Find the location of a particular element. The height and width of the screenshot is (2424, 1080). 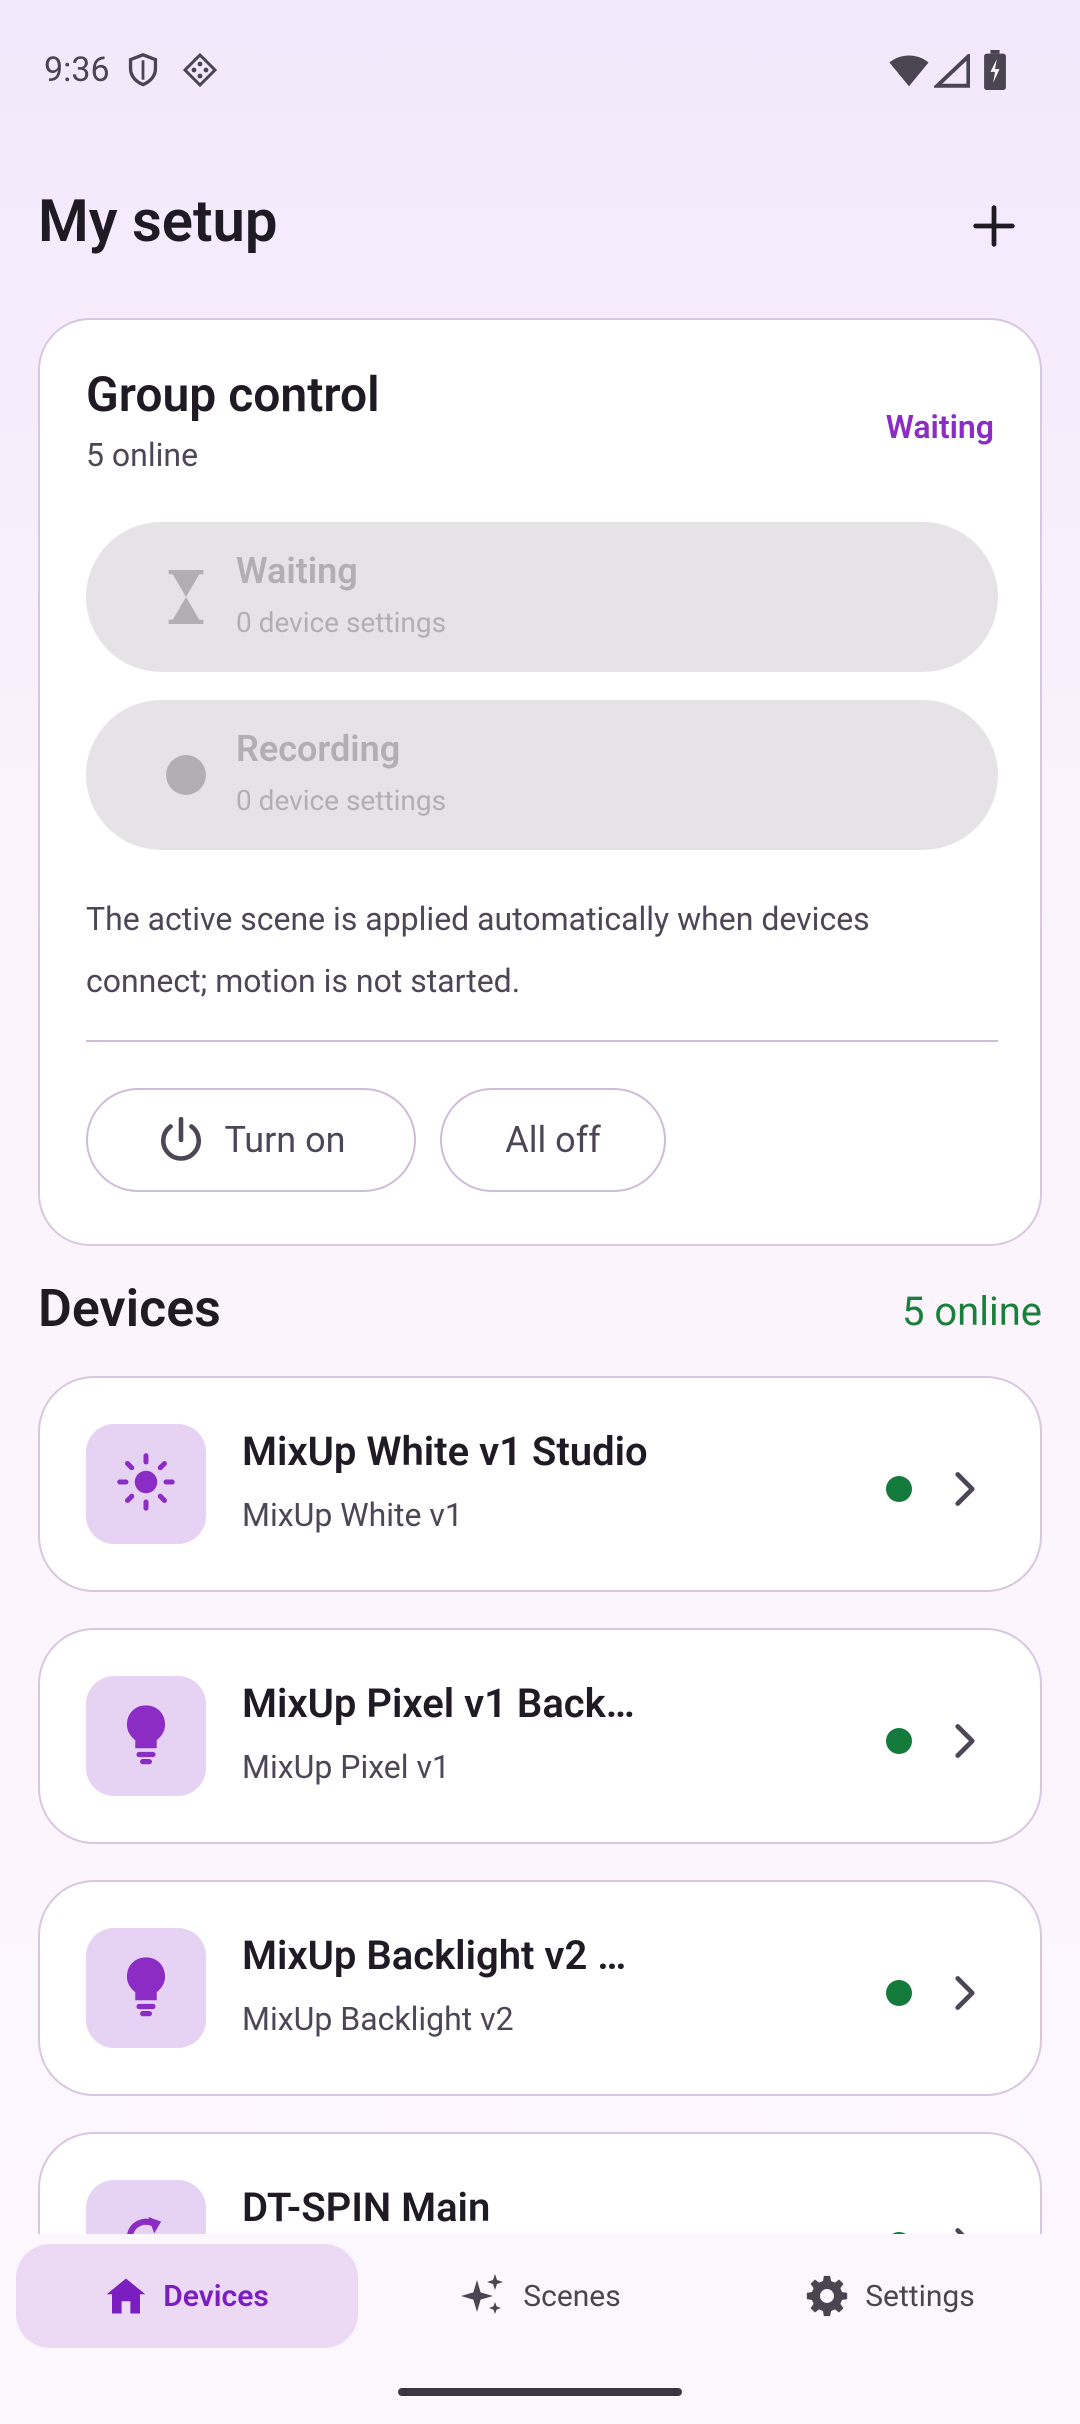

device-model: MixUp Pixel v1 is located at coordinates (346, 1767).